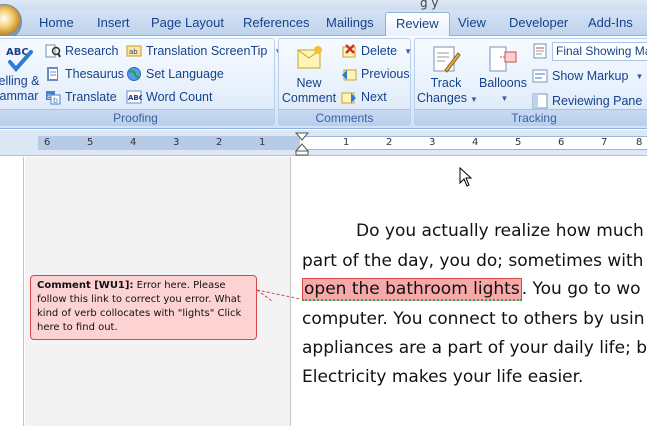 The width and height of the screenshot is (647, 426). What do you see at coordinates (540, 51) in the screenshot?
I see `display-for-review-icon` at bounding box center [540, 51].